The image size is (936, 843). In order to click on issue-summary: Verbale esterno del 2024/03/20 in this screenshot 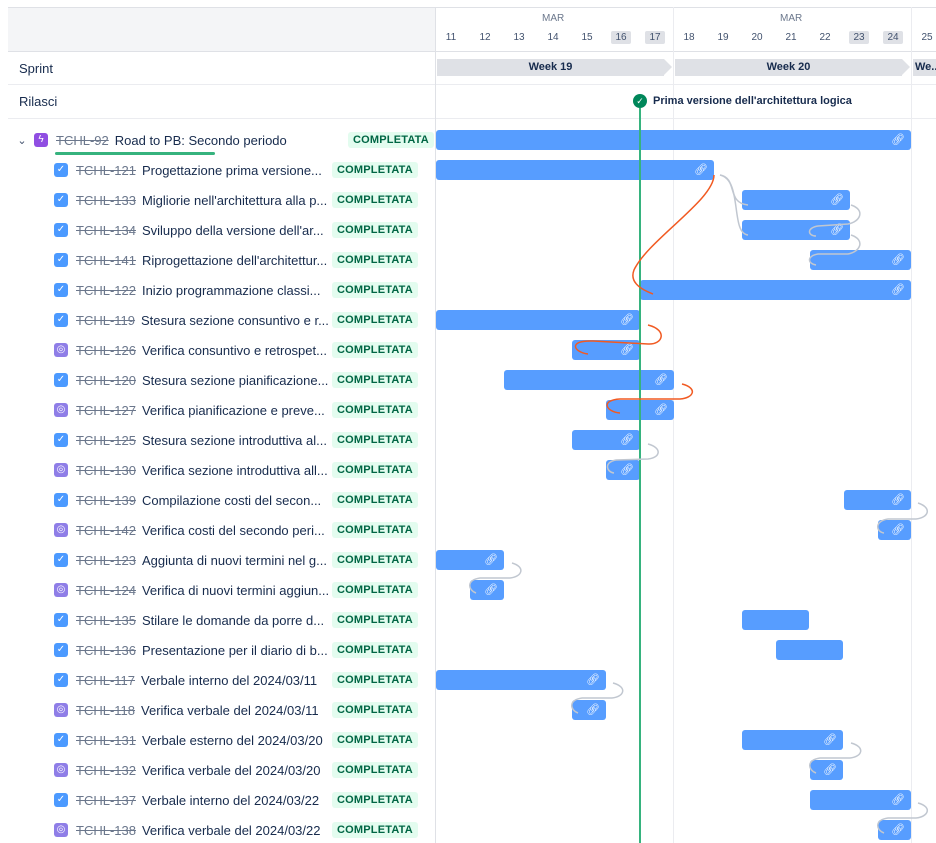, I will do `click(232, 740)`.